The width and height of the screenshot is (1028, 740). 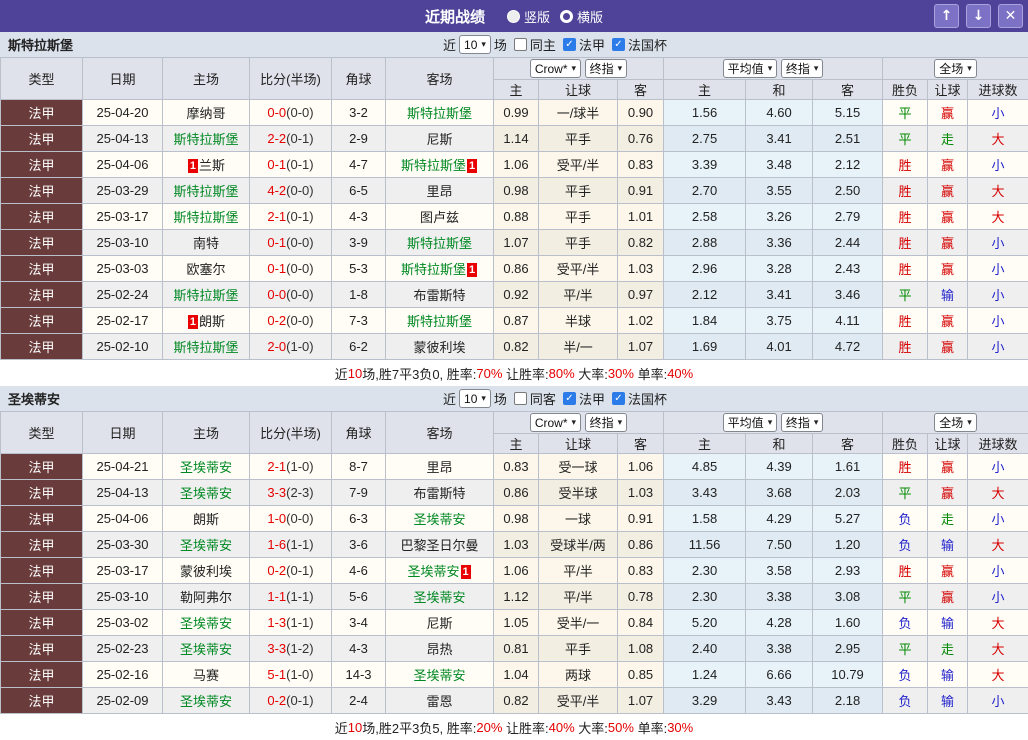 I want to click on move-down-button: ↓, so click(x=978, y=16).